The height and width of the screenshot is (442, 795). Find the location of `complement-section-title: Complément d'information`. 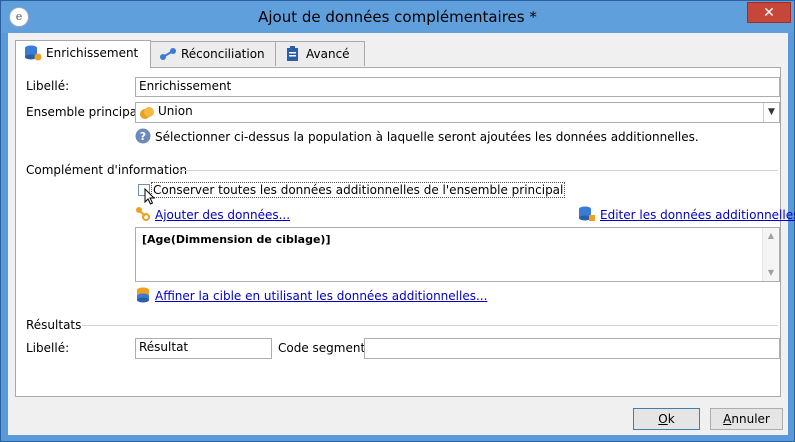

complement-section-title: Complément d'information is located at coordinates (107, 170).